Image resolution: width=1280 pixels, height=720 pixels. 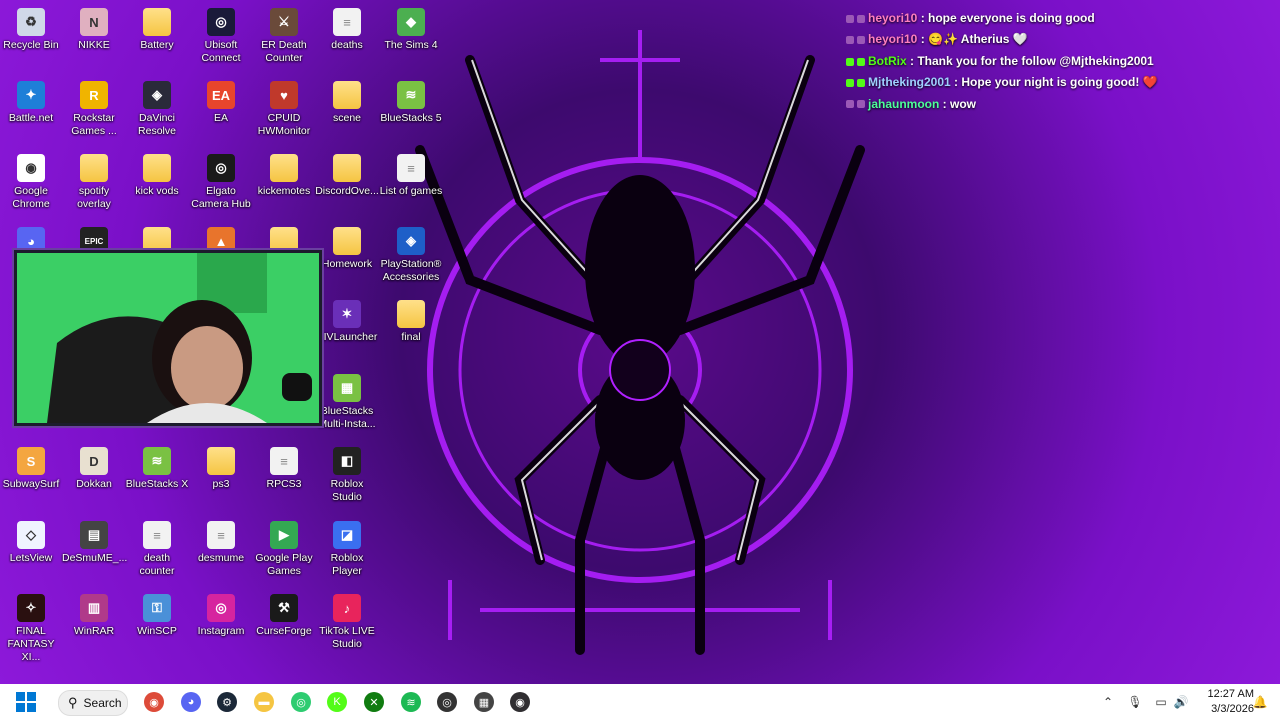 What do you see at coordinates (284, 551) in the screenshot?
I see `desktop-icon: ▶ Google Play Games` at bounding box center [284, 551].